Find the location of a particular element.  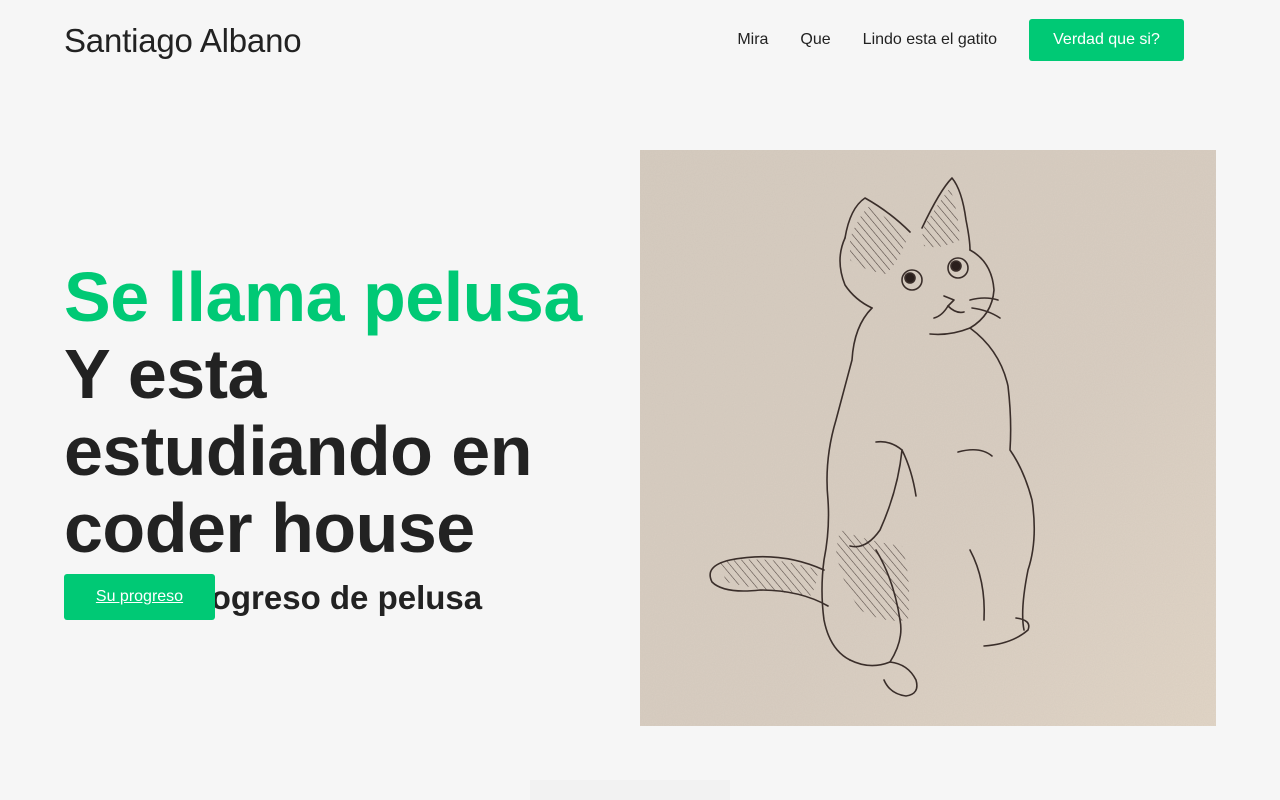

site-brand: Santiago Albano is located at coordinates (183, 41).